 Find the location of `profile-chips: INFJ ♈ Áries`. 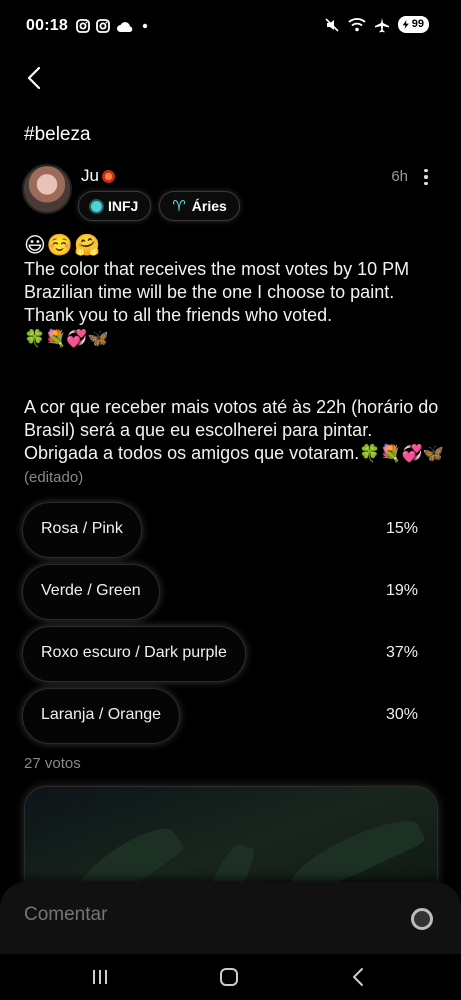

profile-chips: INFJ ♈ Áries is located at coordinates (159, 206).